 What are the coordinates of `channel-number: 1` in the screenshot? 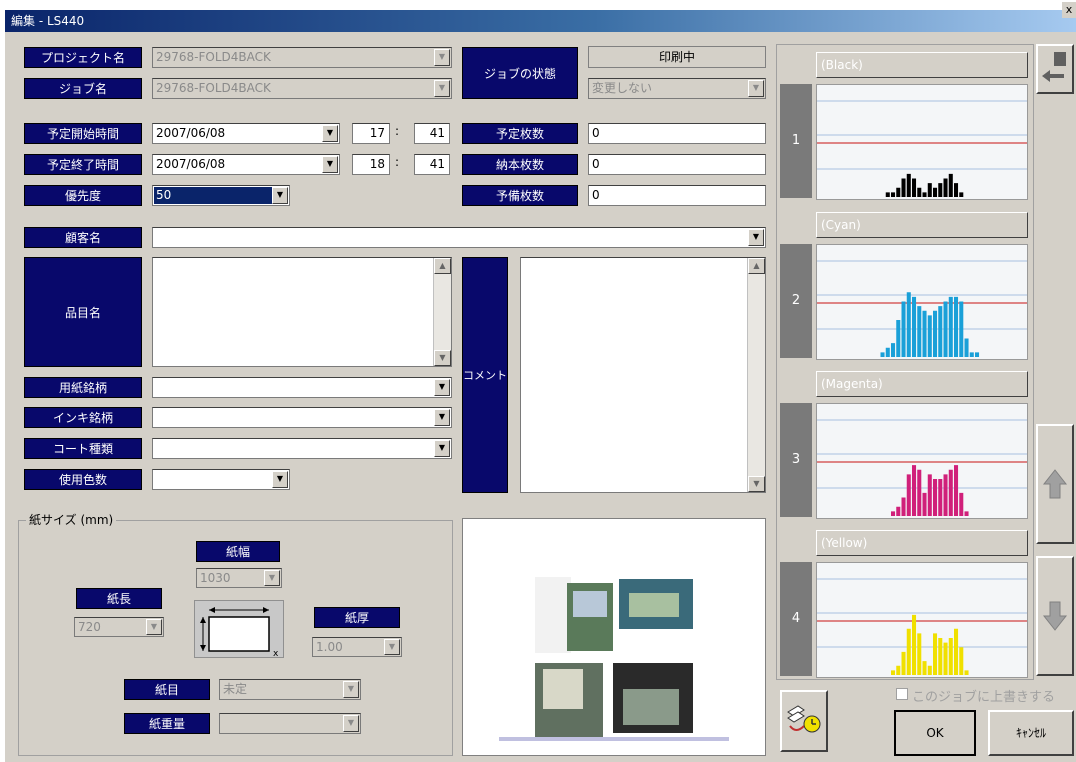 It's located at (796, 141).